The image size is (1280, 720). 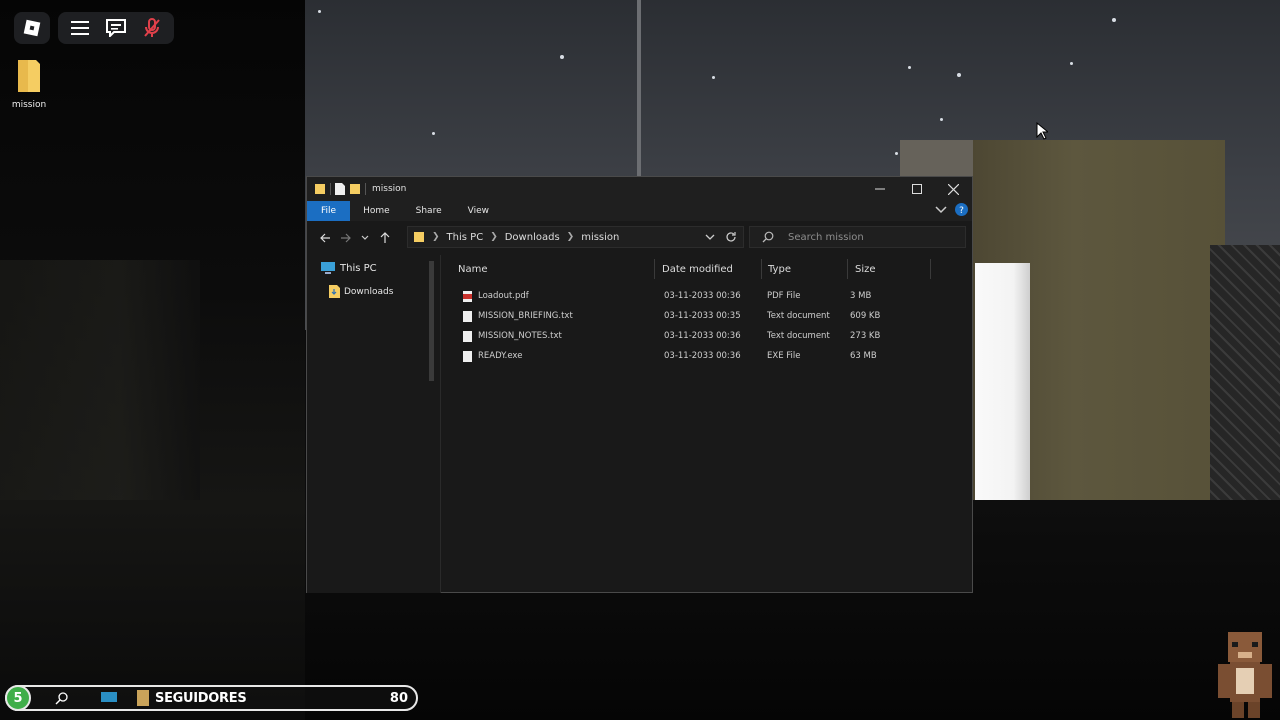 What do you see at coordinates (429, 211) in the screenshot?
I see `tab-share: Share` at bounding box center [429, 211].